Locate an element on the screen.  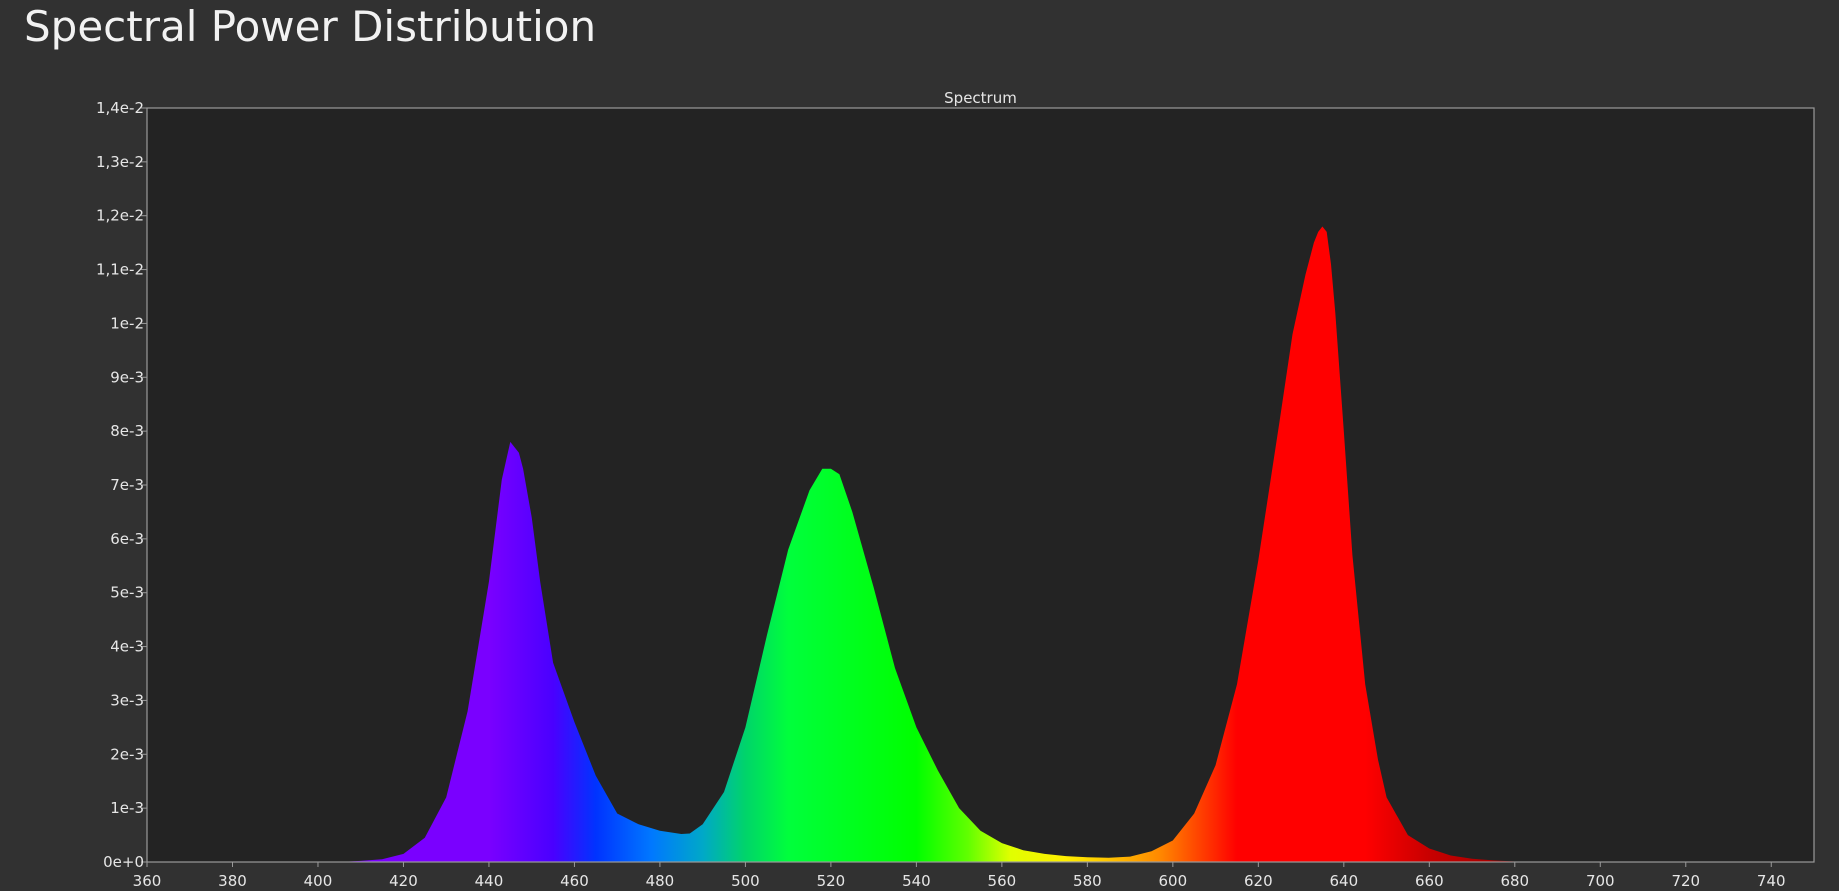
x-tick-label: 560 is located at coordinates (1002, 881).